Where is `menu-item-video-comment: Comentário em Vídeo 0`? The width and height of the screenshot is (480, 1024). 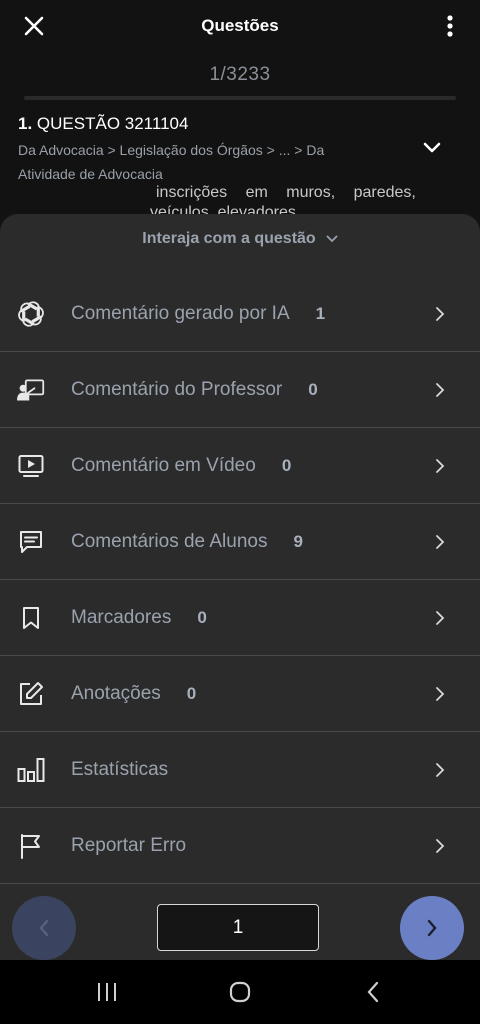 menu-item-video-comment: Comentário em Vídeo 0 is located at coordinates (240, 466).